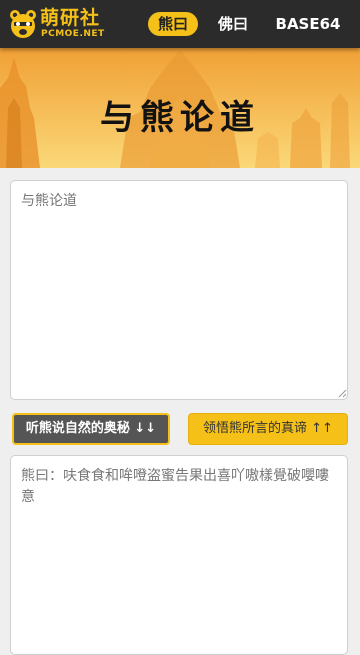  What do you see at coordinates (91, 429) in the screenshot?
I see `encode-button: 听熊说自然的奥秘 ↓↓` at bounding box center [91, 429].